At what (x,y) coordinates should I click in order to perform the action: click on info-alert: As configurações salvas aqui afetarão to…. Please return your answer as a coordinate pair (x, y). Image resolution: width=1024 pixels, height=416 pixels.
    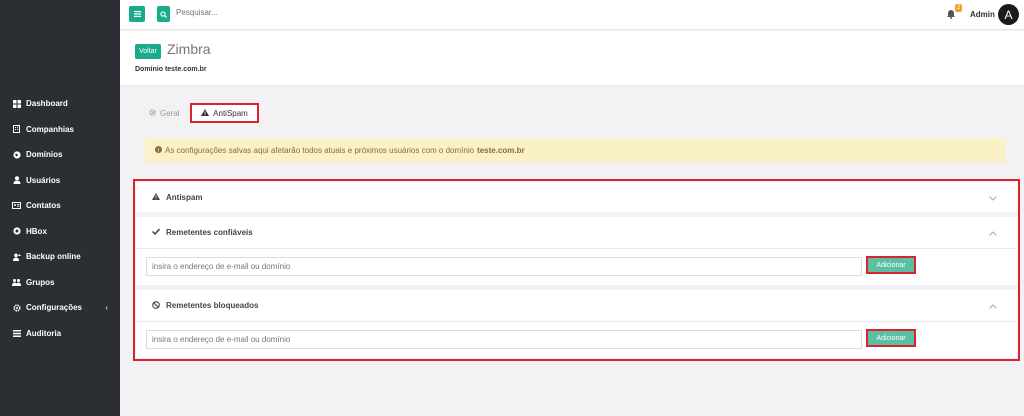
    Looking at the image, I should click on (575, 150).